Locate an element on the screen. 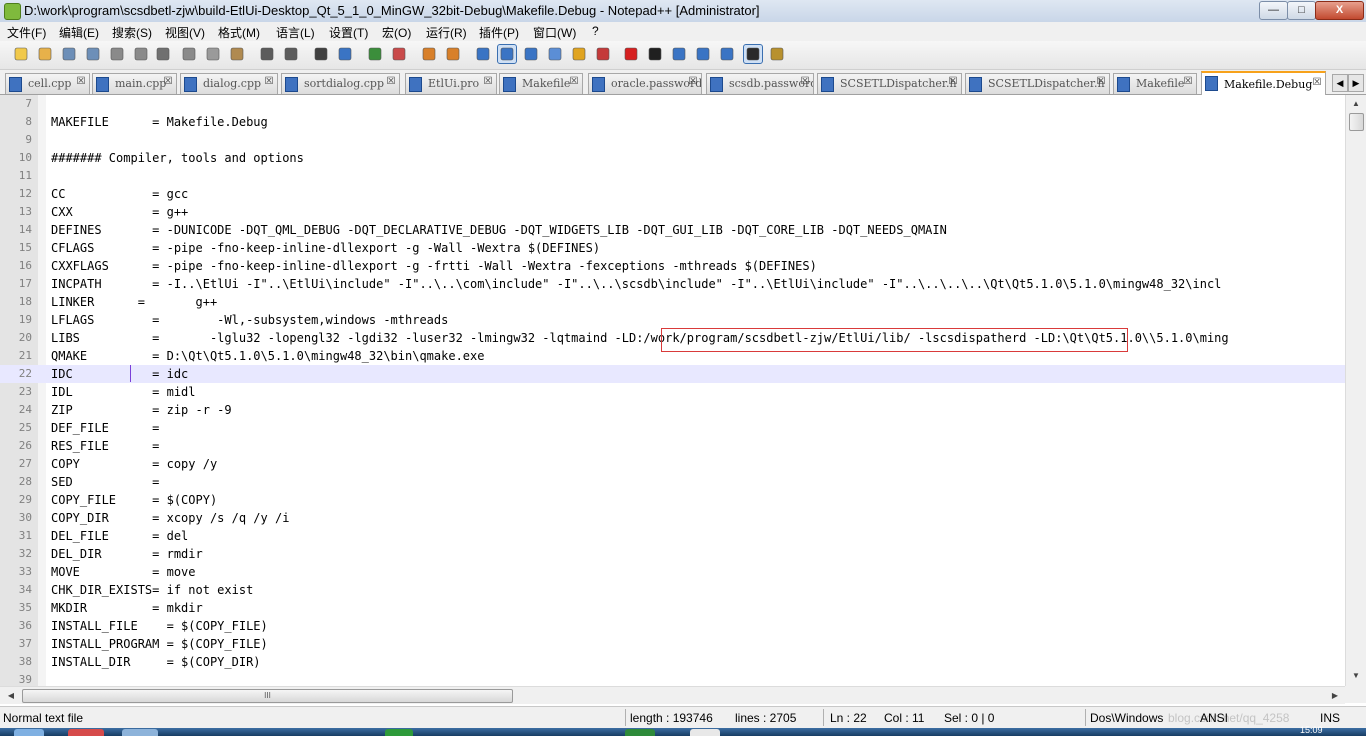 This screenshot has width=1366, height=736. save-icon is located at coordinates (69, 54).